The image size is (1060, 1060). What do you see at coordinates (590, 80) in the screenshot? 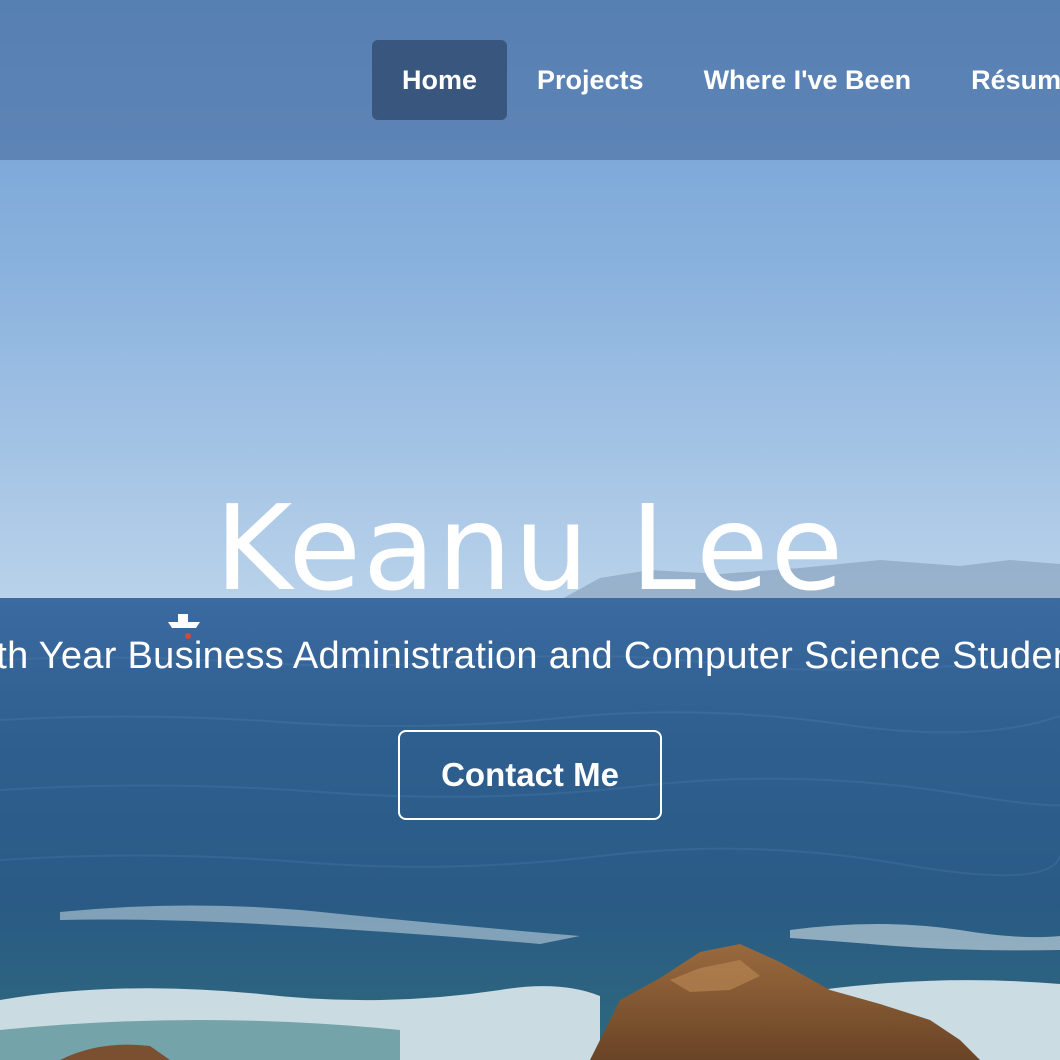
I see `nav-item-projects: Projects` at bounding box center [590, 80].